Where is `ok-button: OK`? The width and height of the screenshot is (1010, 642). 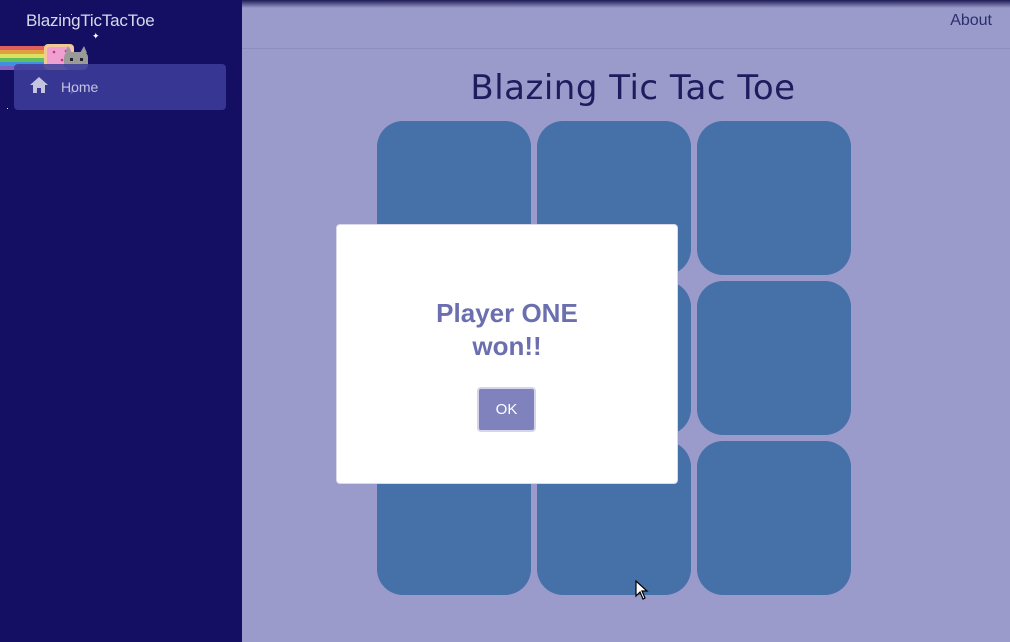
ok-button: OK is located at coordinates (506, 409).